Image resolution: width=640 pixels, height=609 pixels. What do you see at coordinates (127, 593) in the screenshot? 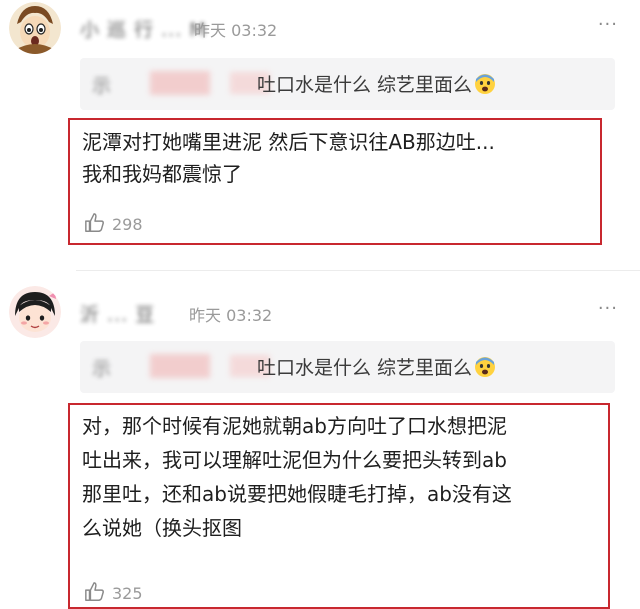
I see `like-count: 325` at bounding box center [127, 593].